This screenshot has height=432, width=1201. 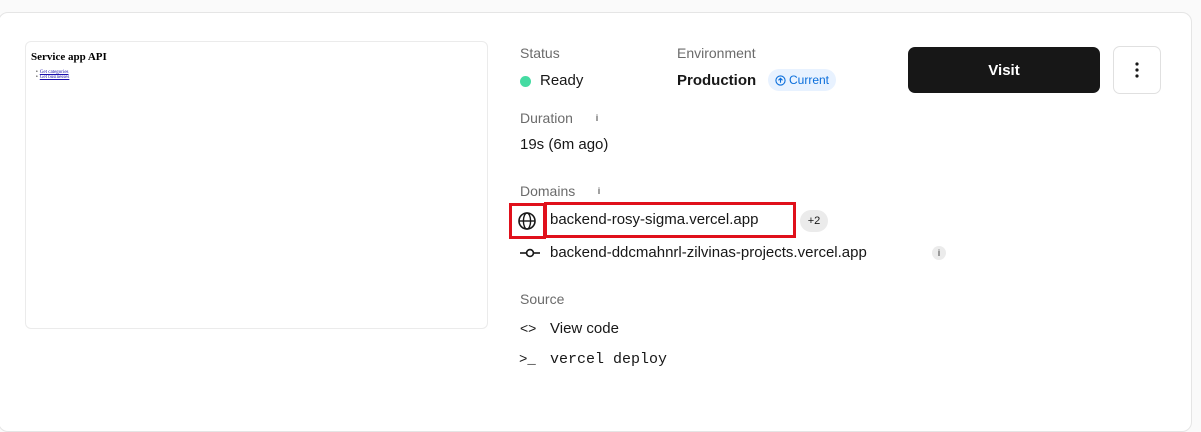 I want to click on domains-label: Domains, so click(x=548, y=191).